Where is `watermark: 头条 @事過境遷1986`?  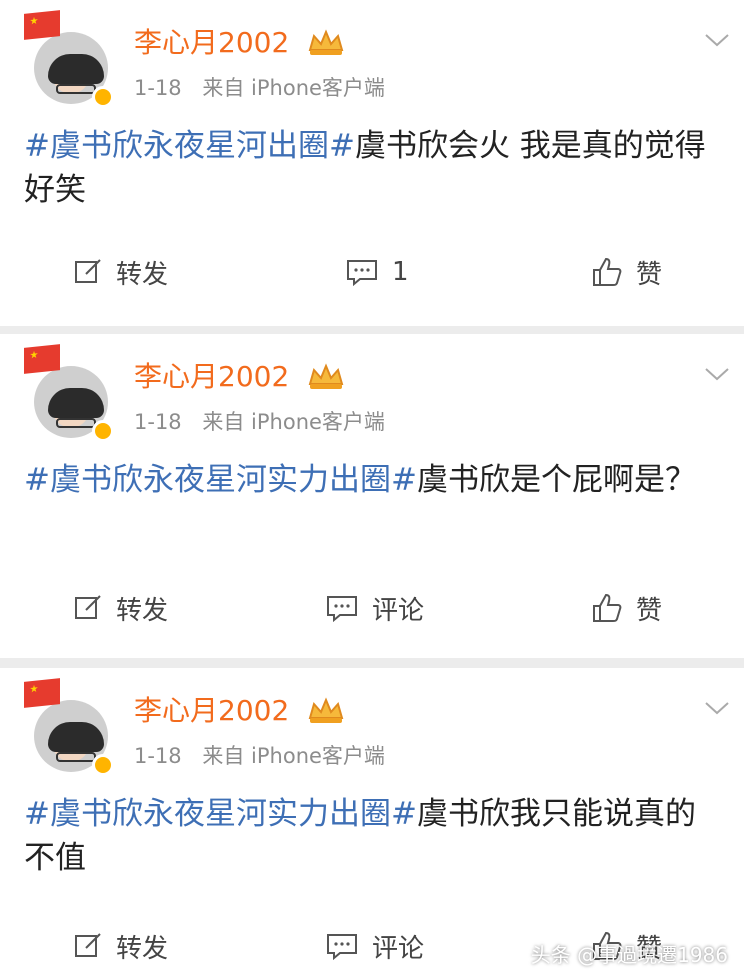 watermark: 头条 @事過境遷1986 is located at coordinates (629, 955).